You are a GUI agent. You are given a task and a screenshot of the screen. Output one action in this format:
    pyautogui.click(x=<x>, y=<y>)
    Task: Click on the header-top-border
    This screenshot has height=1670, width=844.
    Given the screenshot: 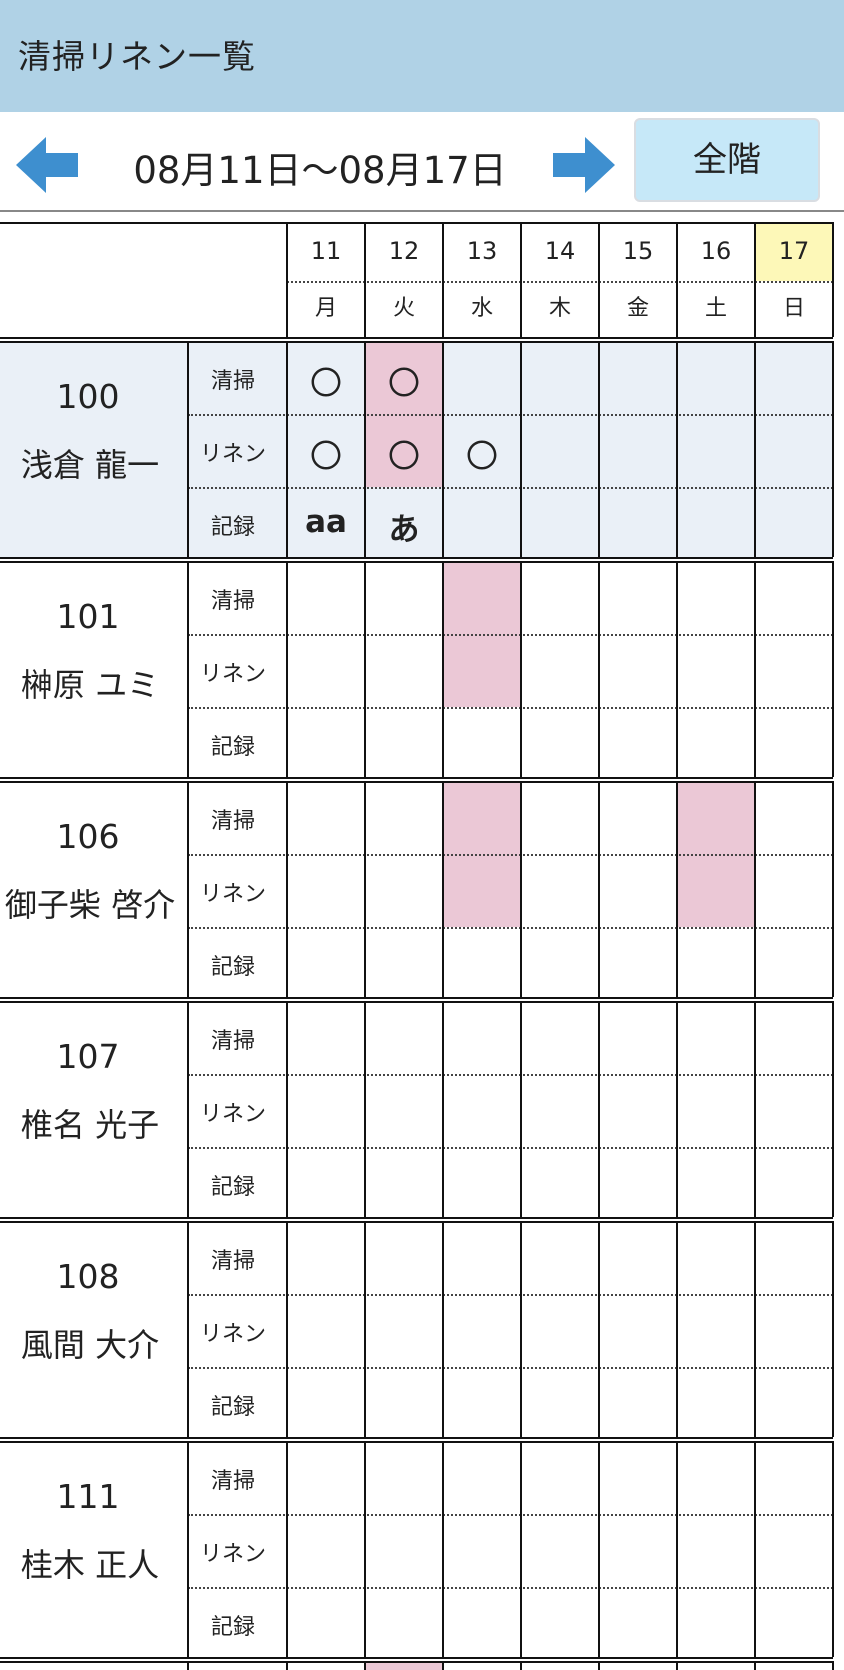 What is the action you would take?
    pyautogui.click(x=416, y=223)
    